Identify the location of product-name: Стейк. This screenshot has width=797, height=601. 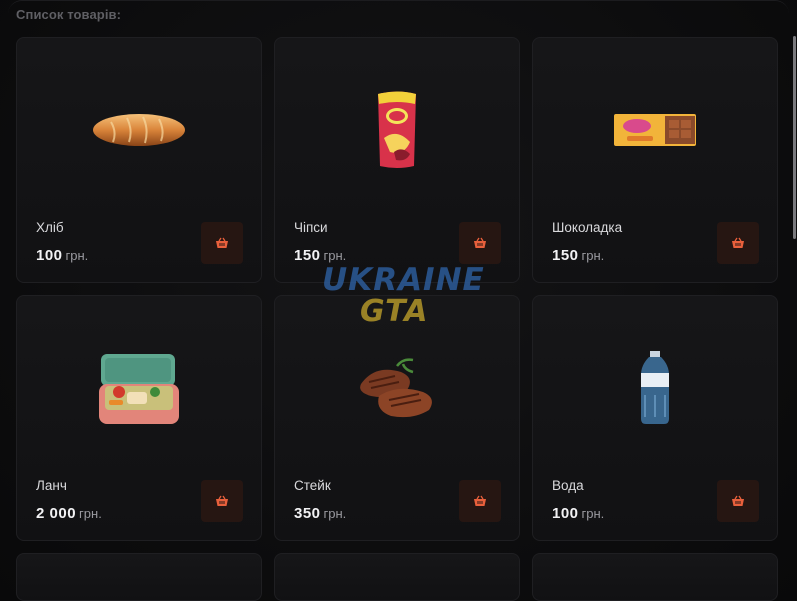
(312, 485).